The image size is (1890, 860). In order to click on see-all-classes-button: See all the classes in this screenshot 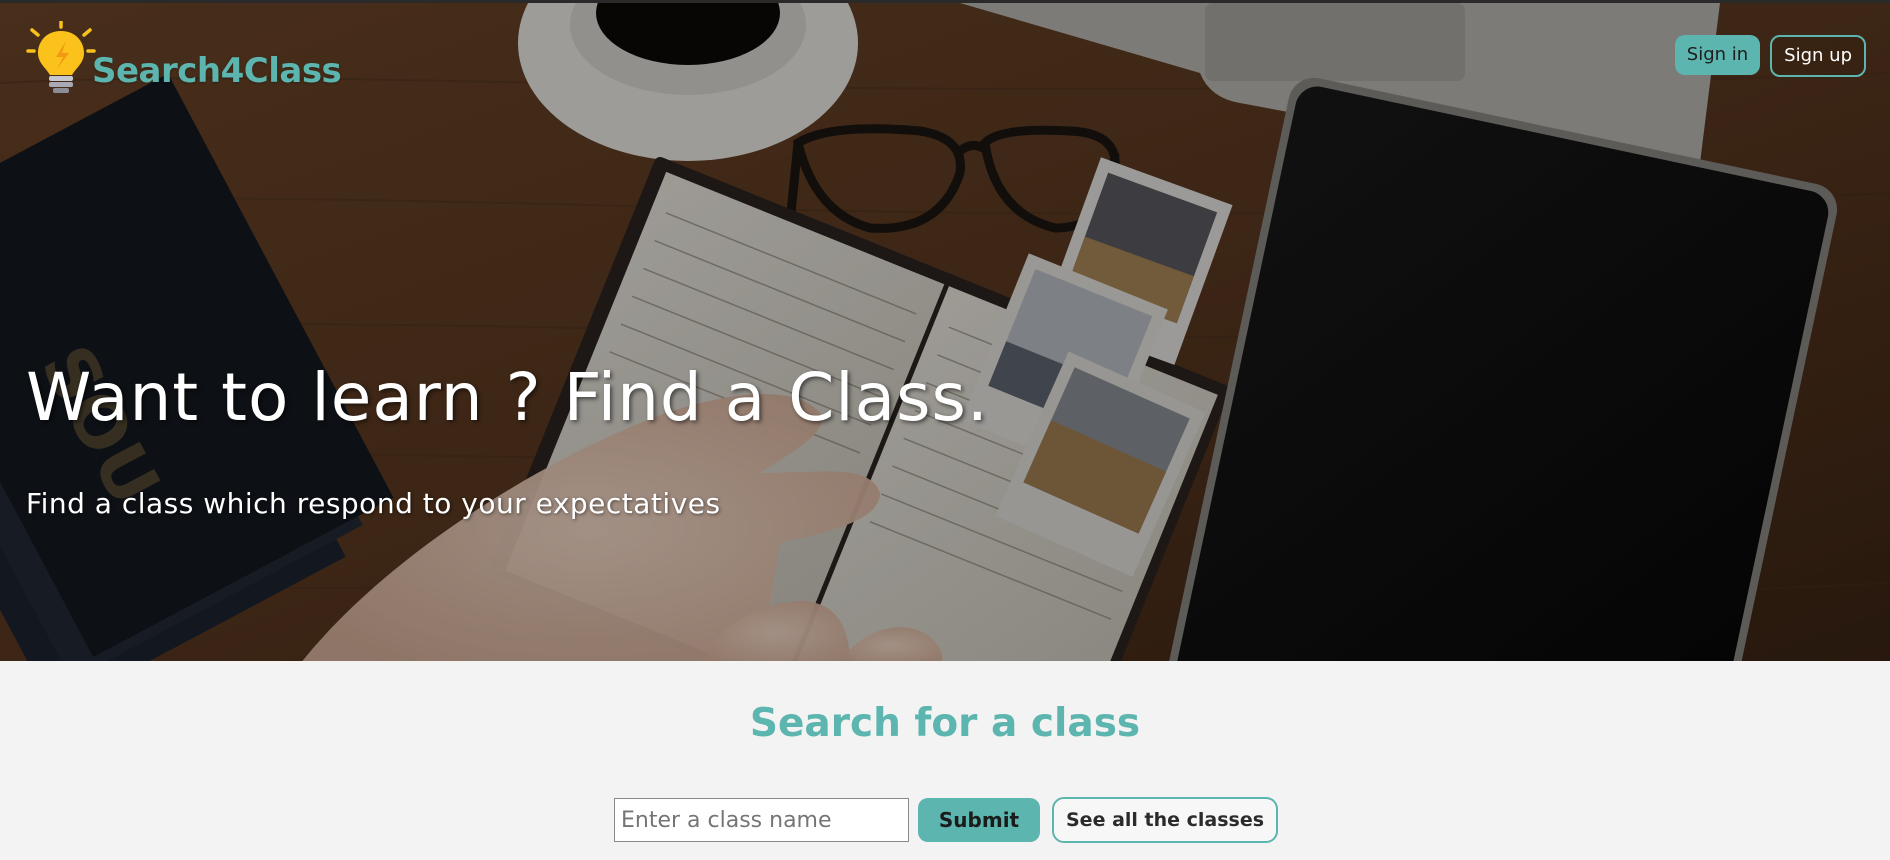, I will do `click(1165, 820)`.